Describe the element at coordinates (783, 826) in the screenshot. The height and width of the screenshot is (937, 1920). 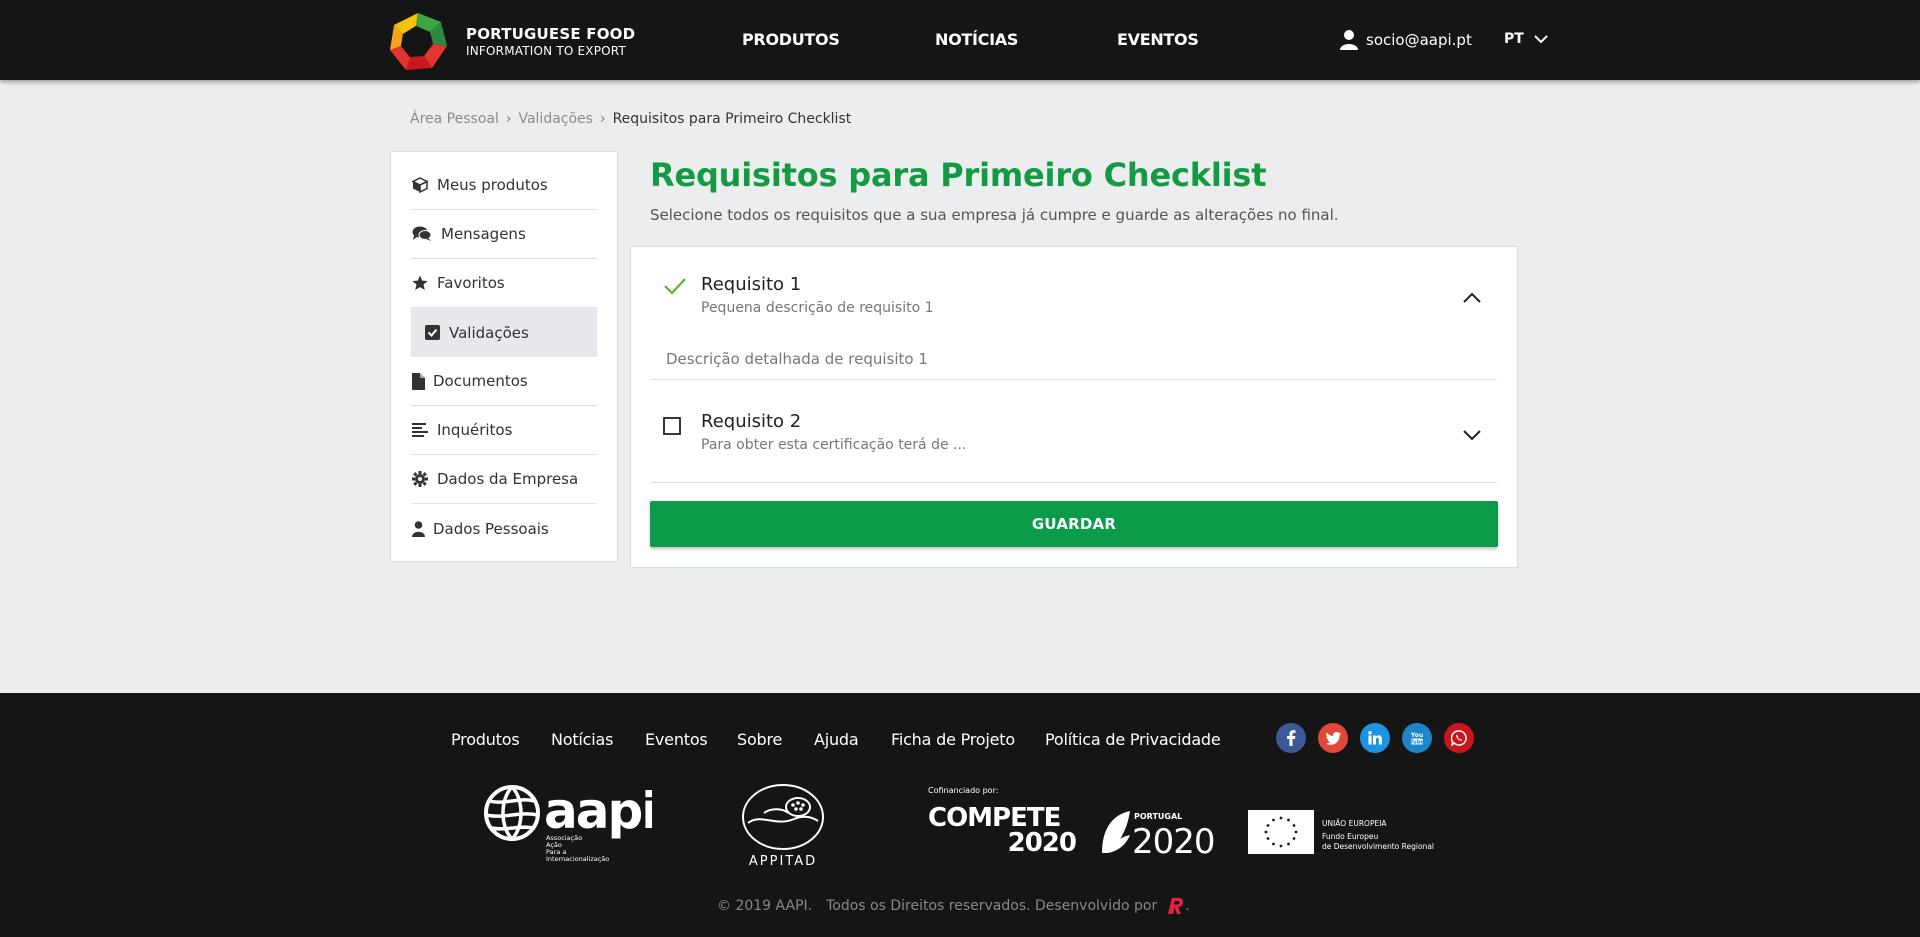
I see `appitad-logo: APPITAD` at that location.